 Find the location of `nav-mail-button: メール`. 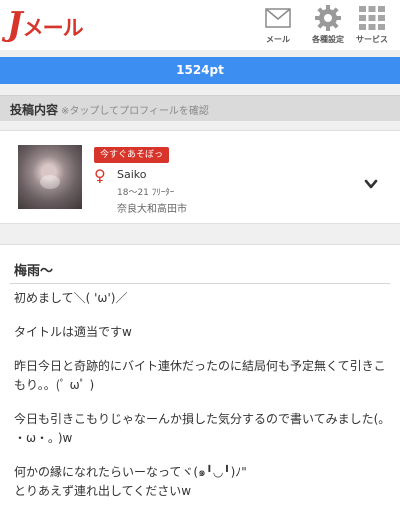

nav-mail-button: メール is located at coordinates (278, 25).